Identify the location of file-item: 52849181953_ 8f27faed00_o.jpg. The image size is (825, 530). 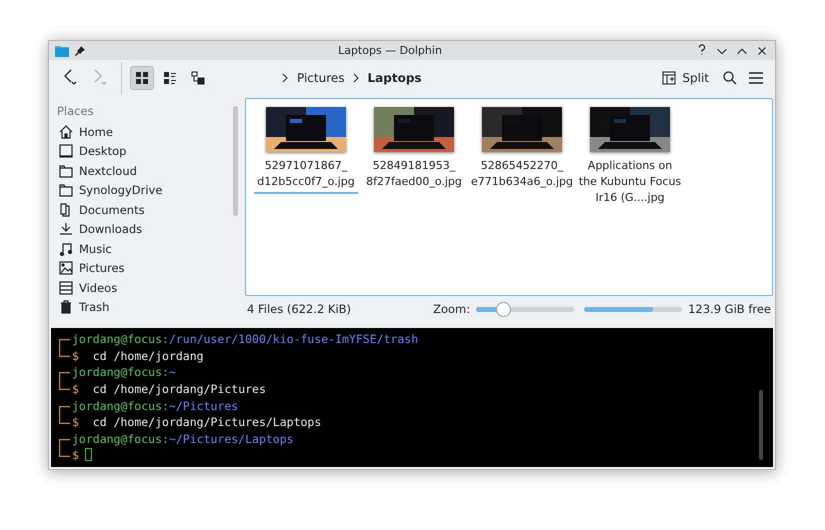
(414, 150).